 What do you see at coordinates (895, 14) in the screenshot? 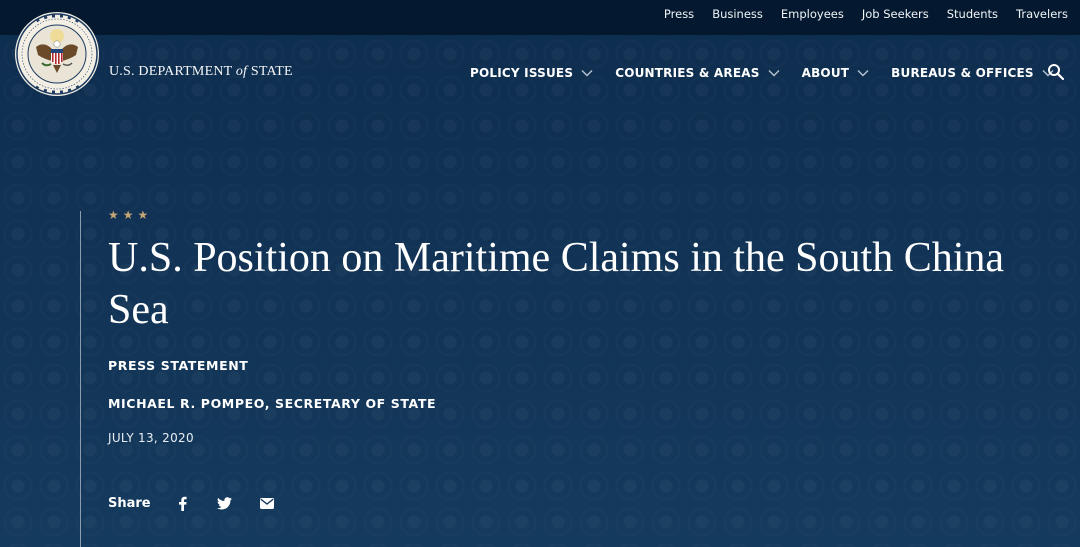
I see `utility-link-job-seekers: Job Seekers` at bounding box center [895, 14].